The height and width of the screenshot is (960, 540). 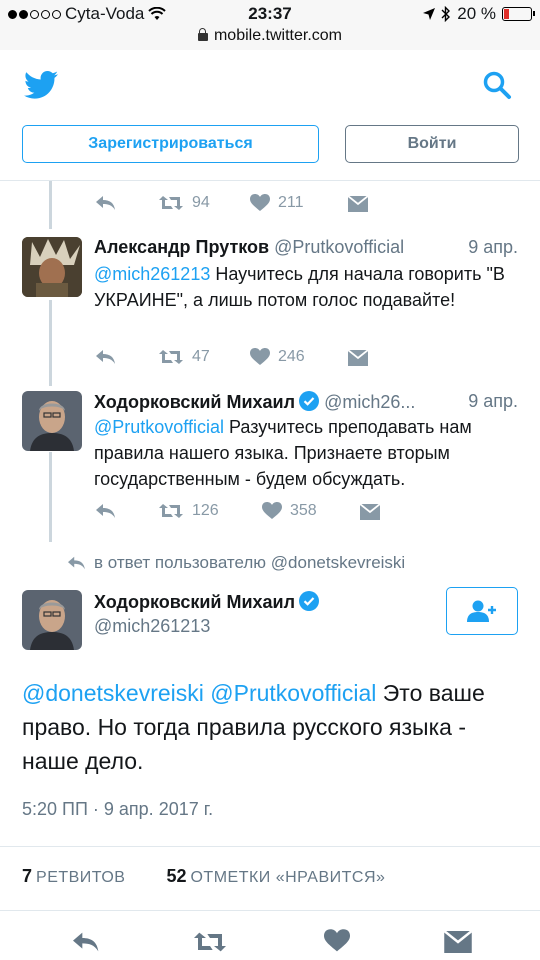 What do you see at coordinates (81, 877) in the screenshot?
I see `retweets-label: РЕТВИТОВ` at bounding box center [81, 877].